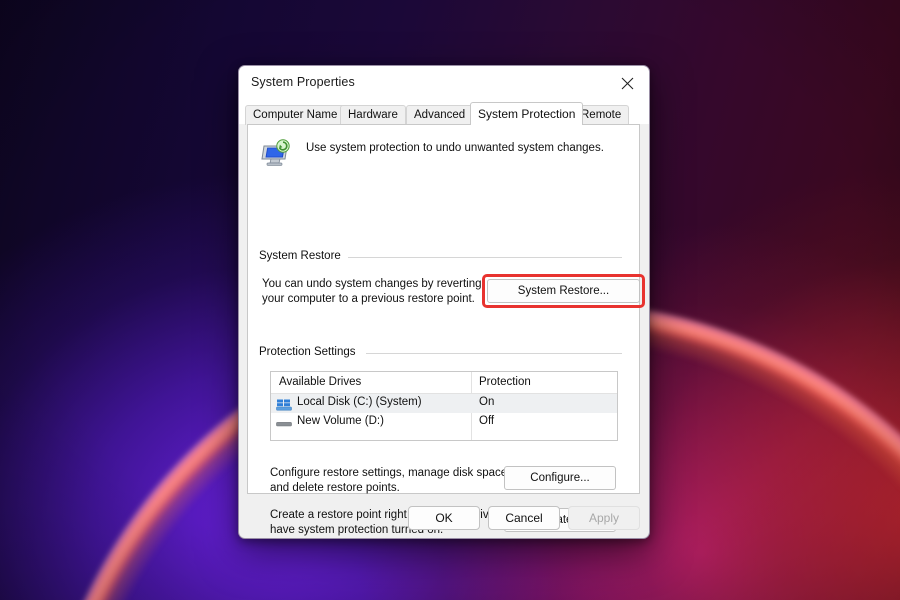  Describe the element at coordinates (487, 402) in the screenshot. I see `drive-protection-state: On` at that location.